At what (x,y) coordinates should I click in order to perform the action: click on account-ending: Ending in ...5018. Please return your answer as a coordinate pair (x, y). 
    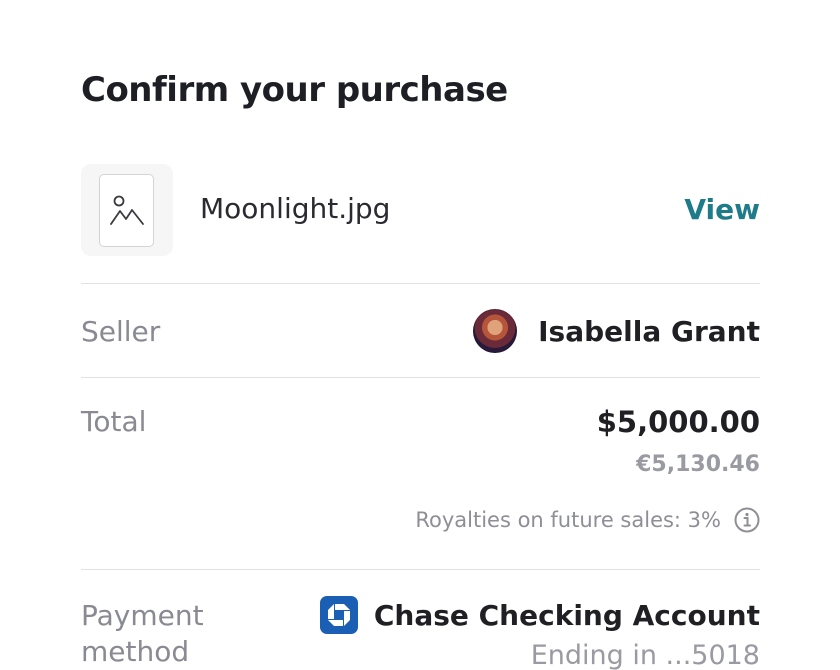
    Looking at the image, I should click on (645, 655).